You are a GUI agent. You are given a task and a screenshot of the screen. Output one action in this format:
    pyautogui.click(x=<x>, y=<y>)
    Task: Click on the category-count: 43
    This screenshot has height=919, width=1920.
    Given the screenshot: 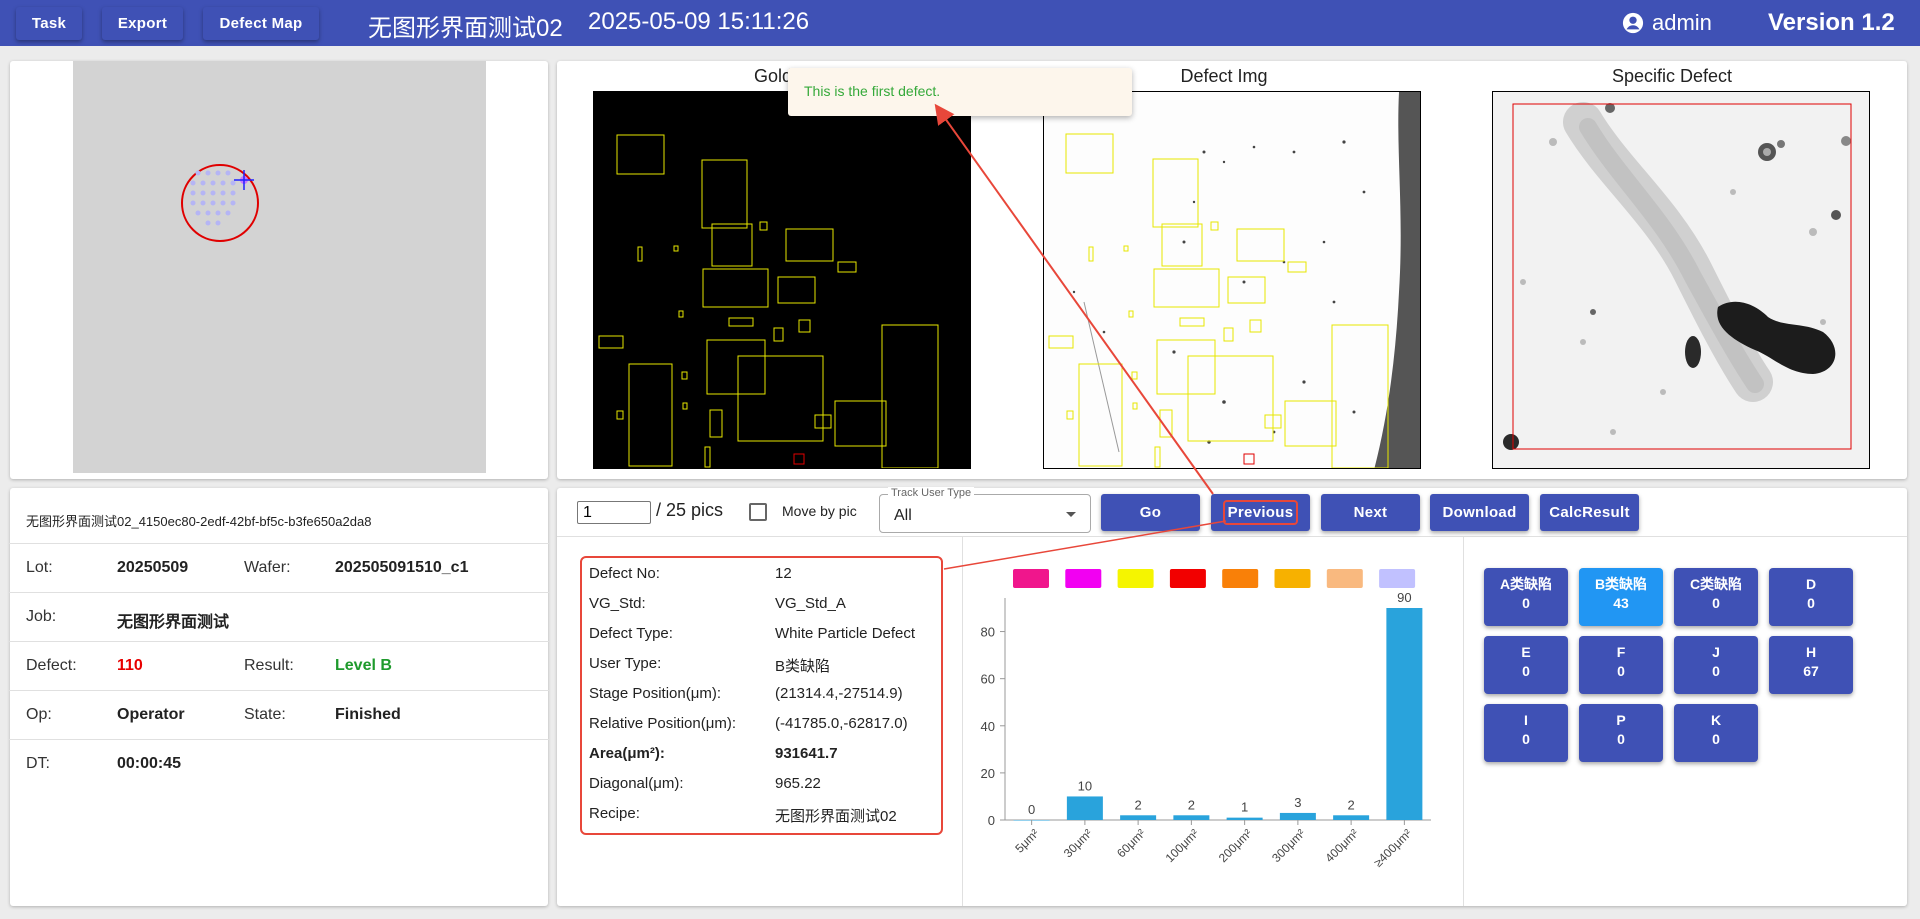 What is the action you would take?
    pyautogui.click(x=1621, y=603)
    